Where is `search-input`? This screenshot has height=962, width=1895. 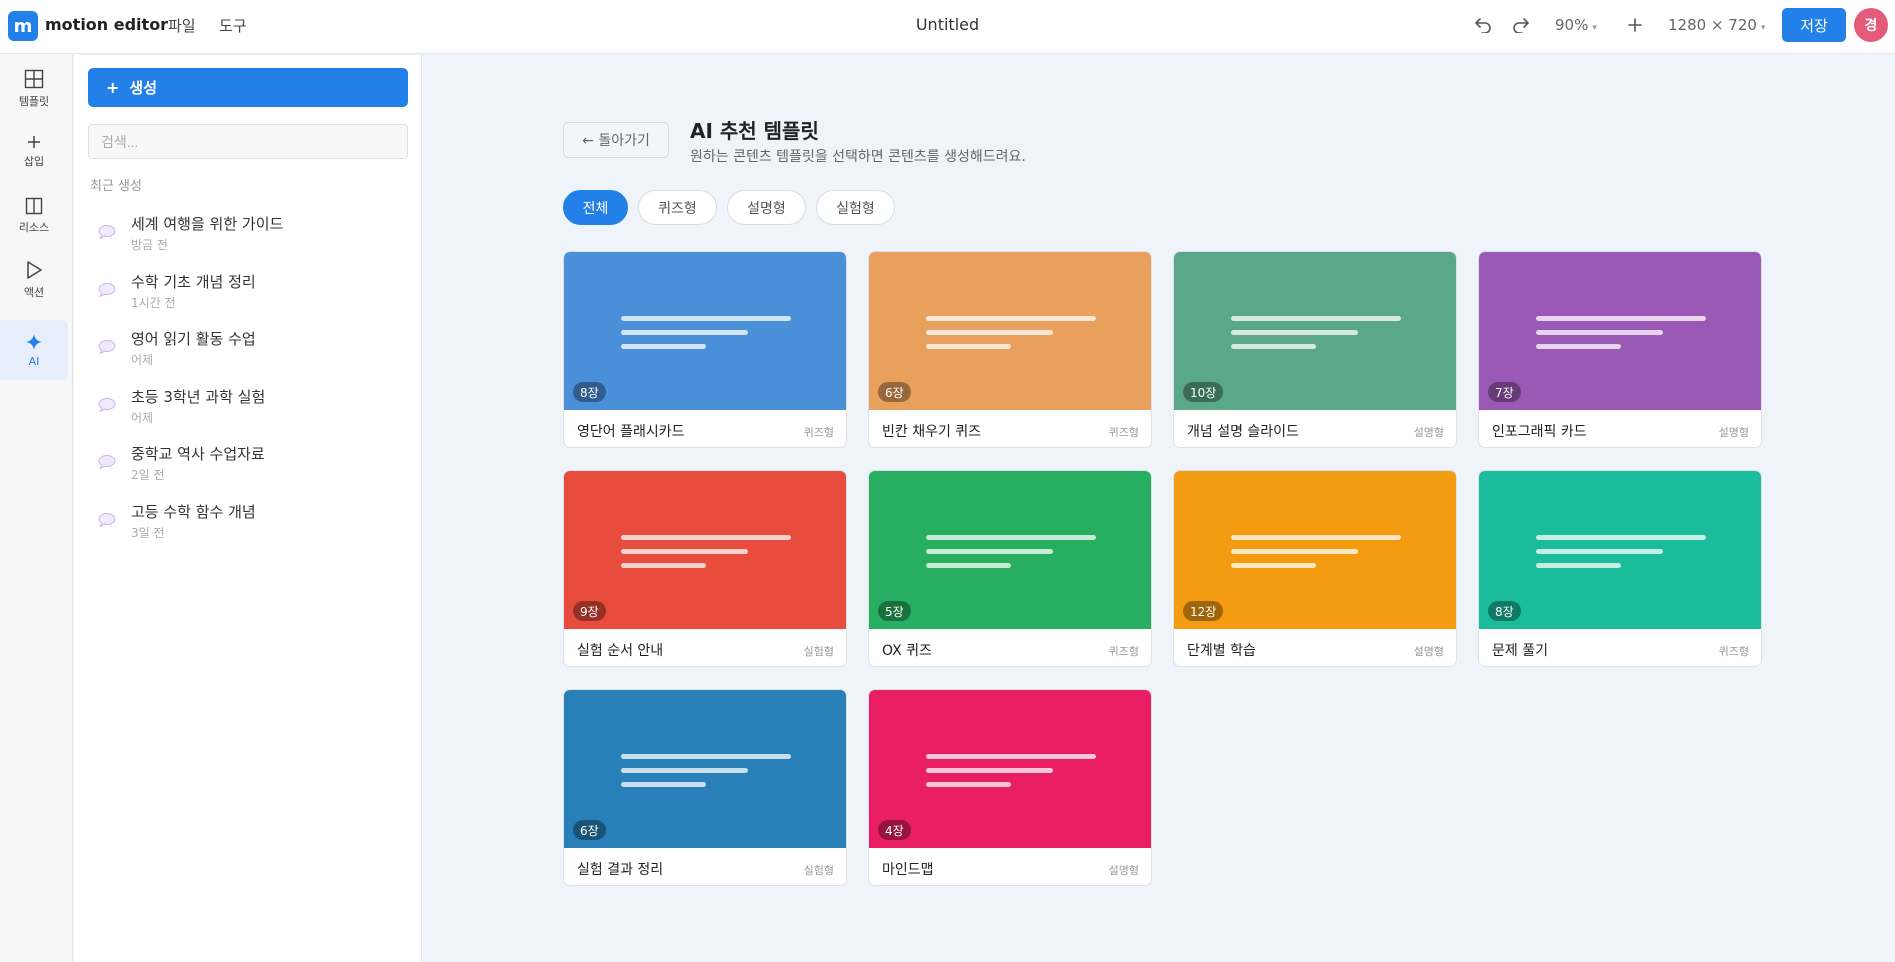
search-input is located at coordinates (248, 141).